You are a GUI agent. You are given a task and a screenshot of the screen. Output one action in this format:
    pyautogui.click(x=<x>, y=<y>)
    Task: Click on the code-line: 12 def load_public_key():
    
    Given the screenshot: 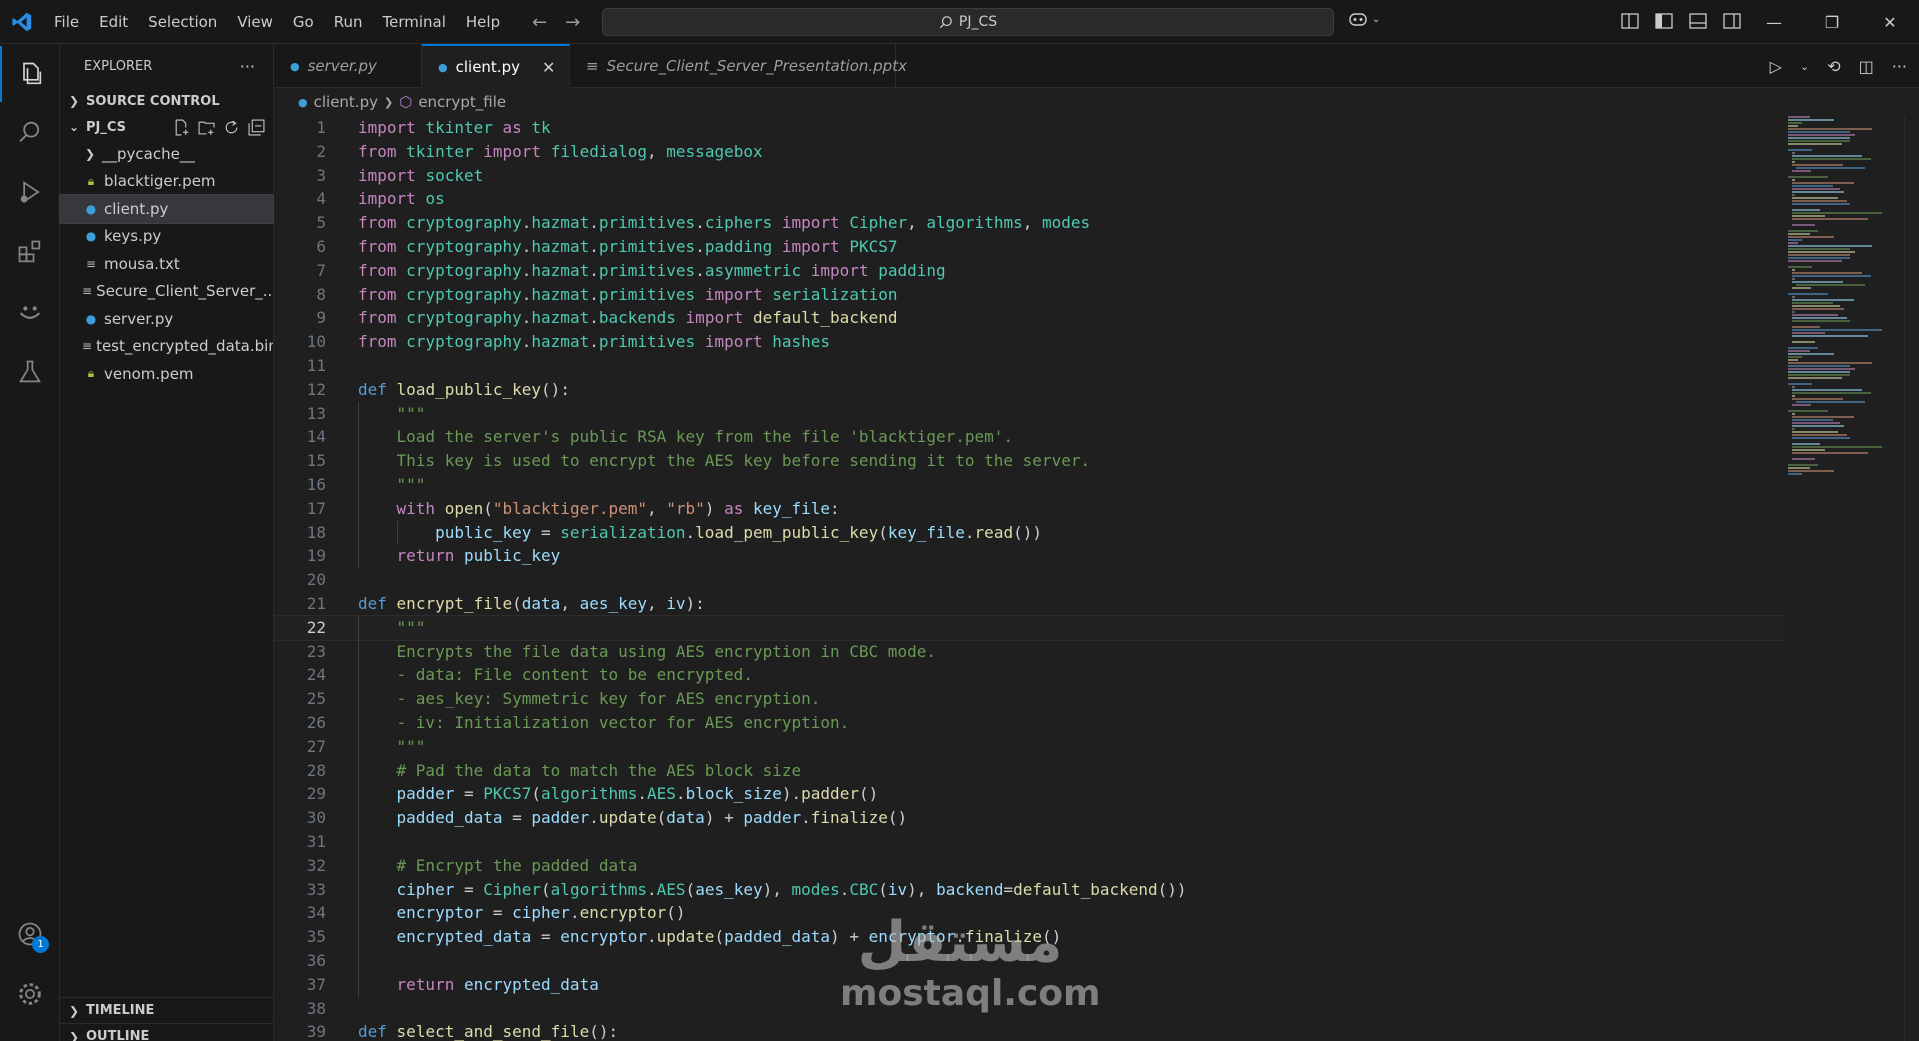 What is the action you would take?
    pyautogui.click(x=1029, y=390)
    